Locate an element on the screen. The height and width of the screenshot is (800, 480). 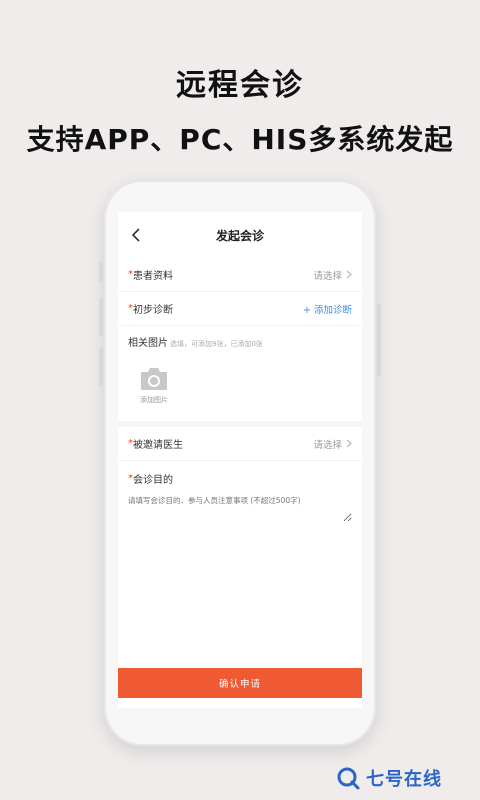
add-photo-button: 添加图片 is located at coordinates (154, 385).